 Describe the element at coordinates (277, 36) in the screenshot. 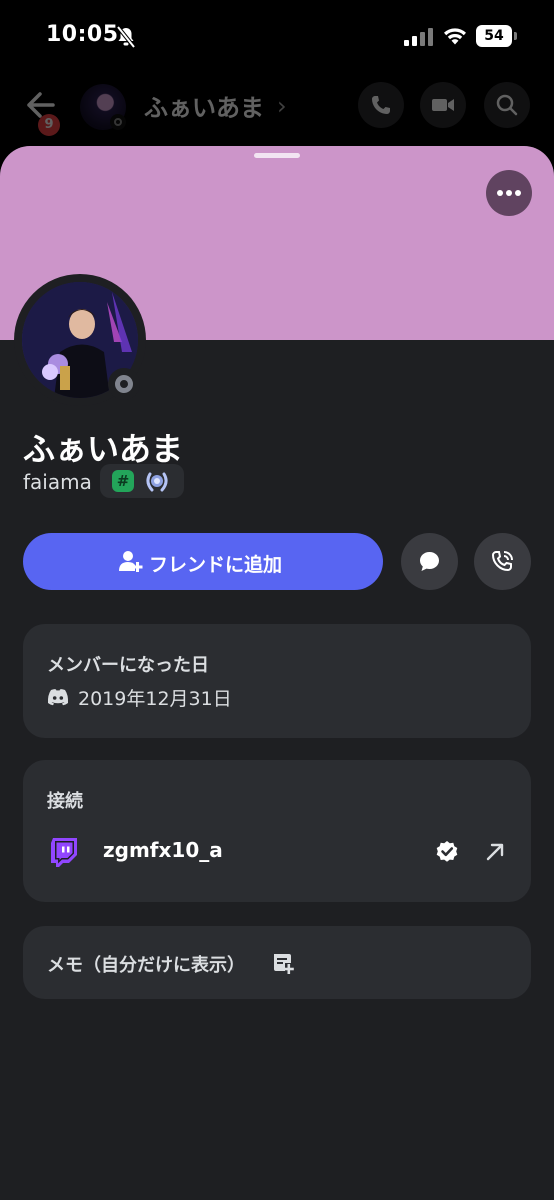

I see `status-bar: 10:05 54` at that location.